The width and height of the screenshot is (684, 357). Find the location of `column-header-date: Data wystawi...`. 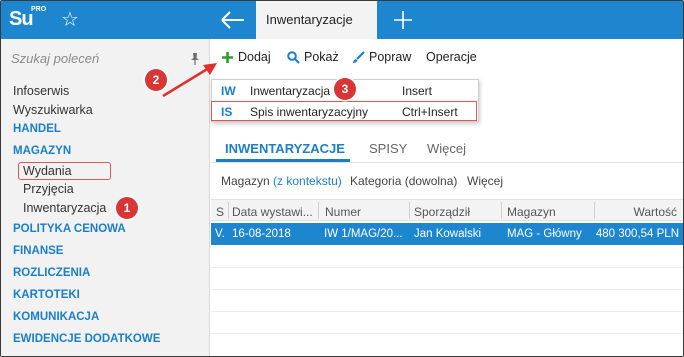

column-header-date: Data wystawi... is located at coordinates (272, 212).